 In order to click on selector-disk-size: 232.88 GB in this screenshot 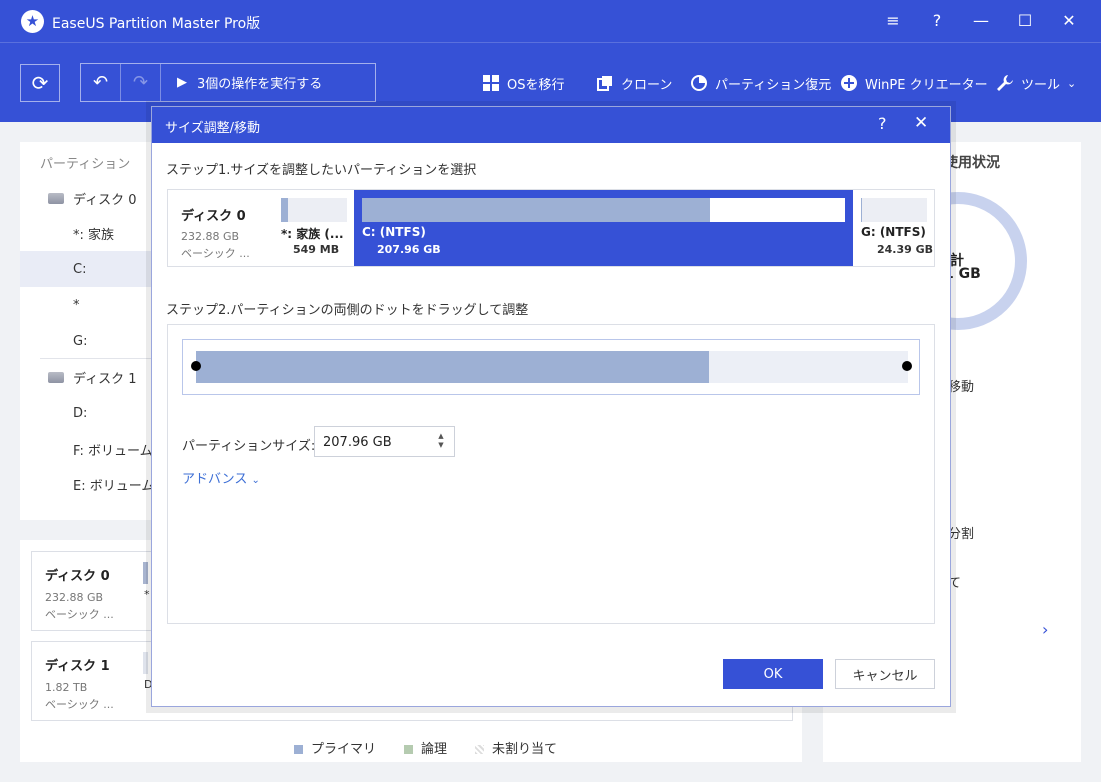, I will do `click(210, 236)`.